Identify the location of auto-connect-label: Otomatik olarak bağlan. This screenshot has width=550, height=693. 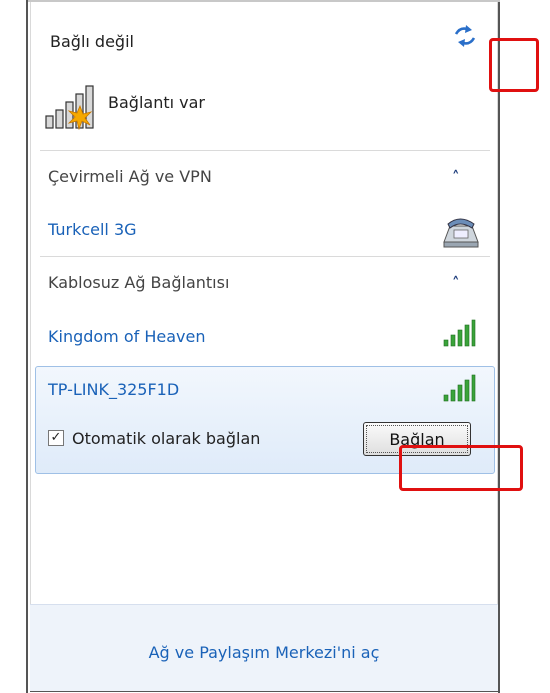
(166, 438).